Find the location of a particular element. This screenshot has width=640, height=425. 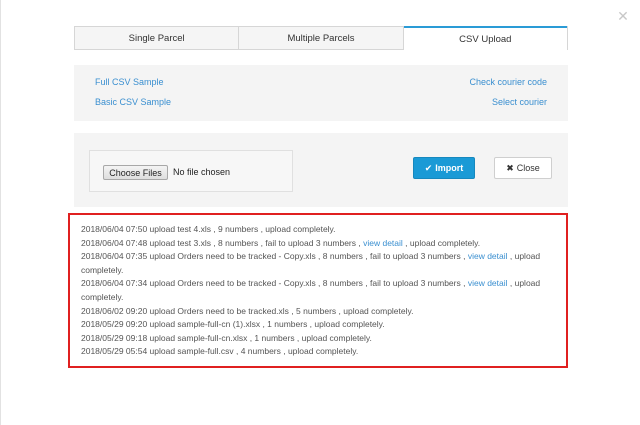

close-button: ✖ Close is located at coordinates (523, 168).